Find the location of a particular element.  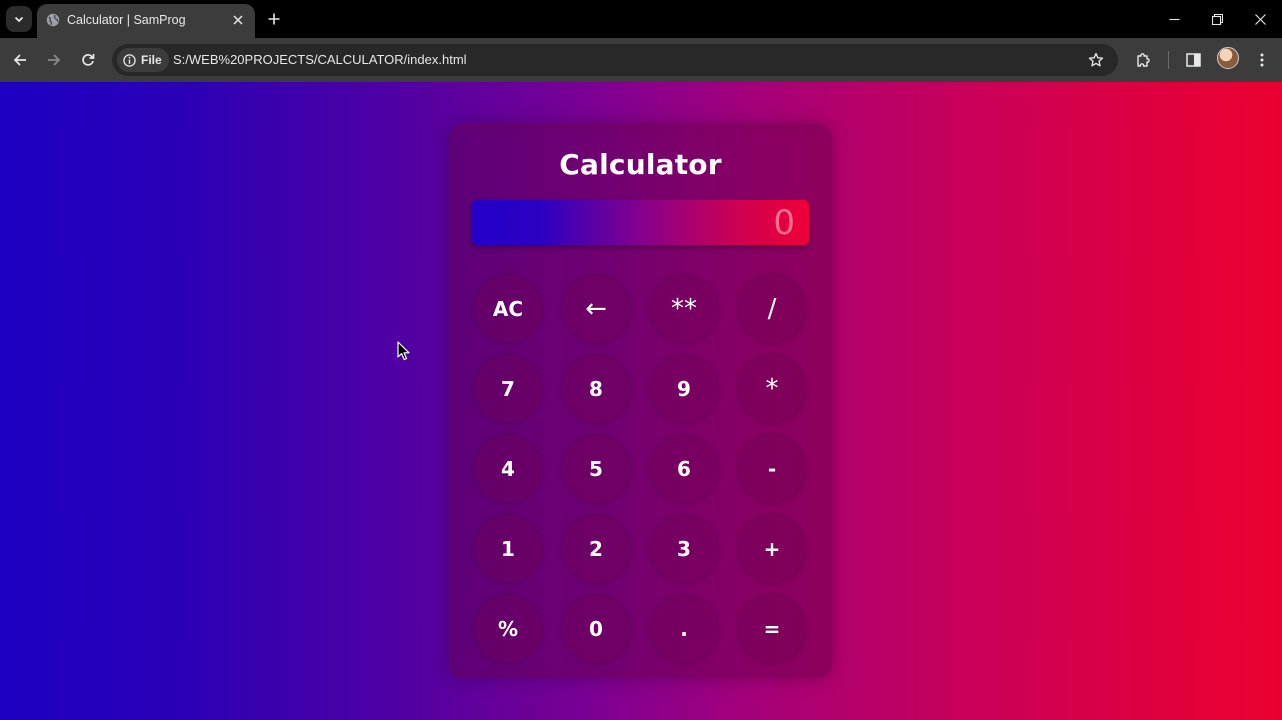

active-tab: Calculator | SamProg is located at coordinates (146, 21).